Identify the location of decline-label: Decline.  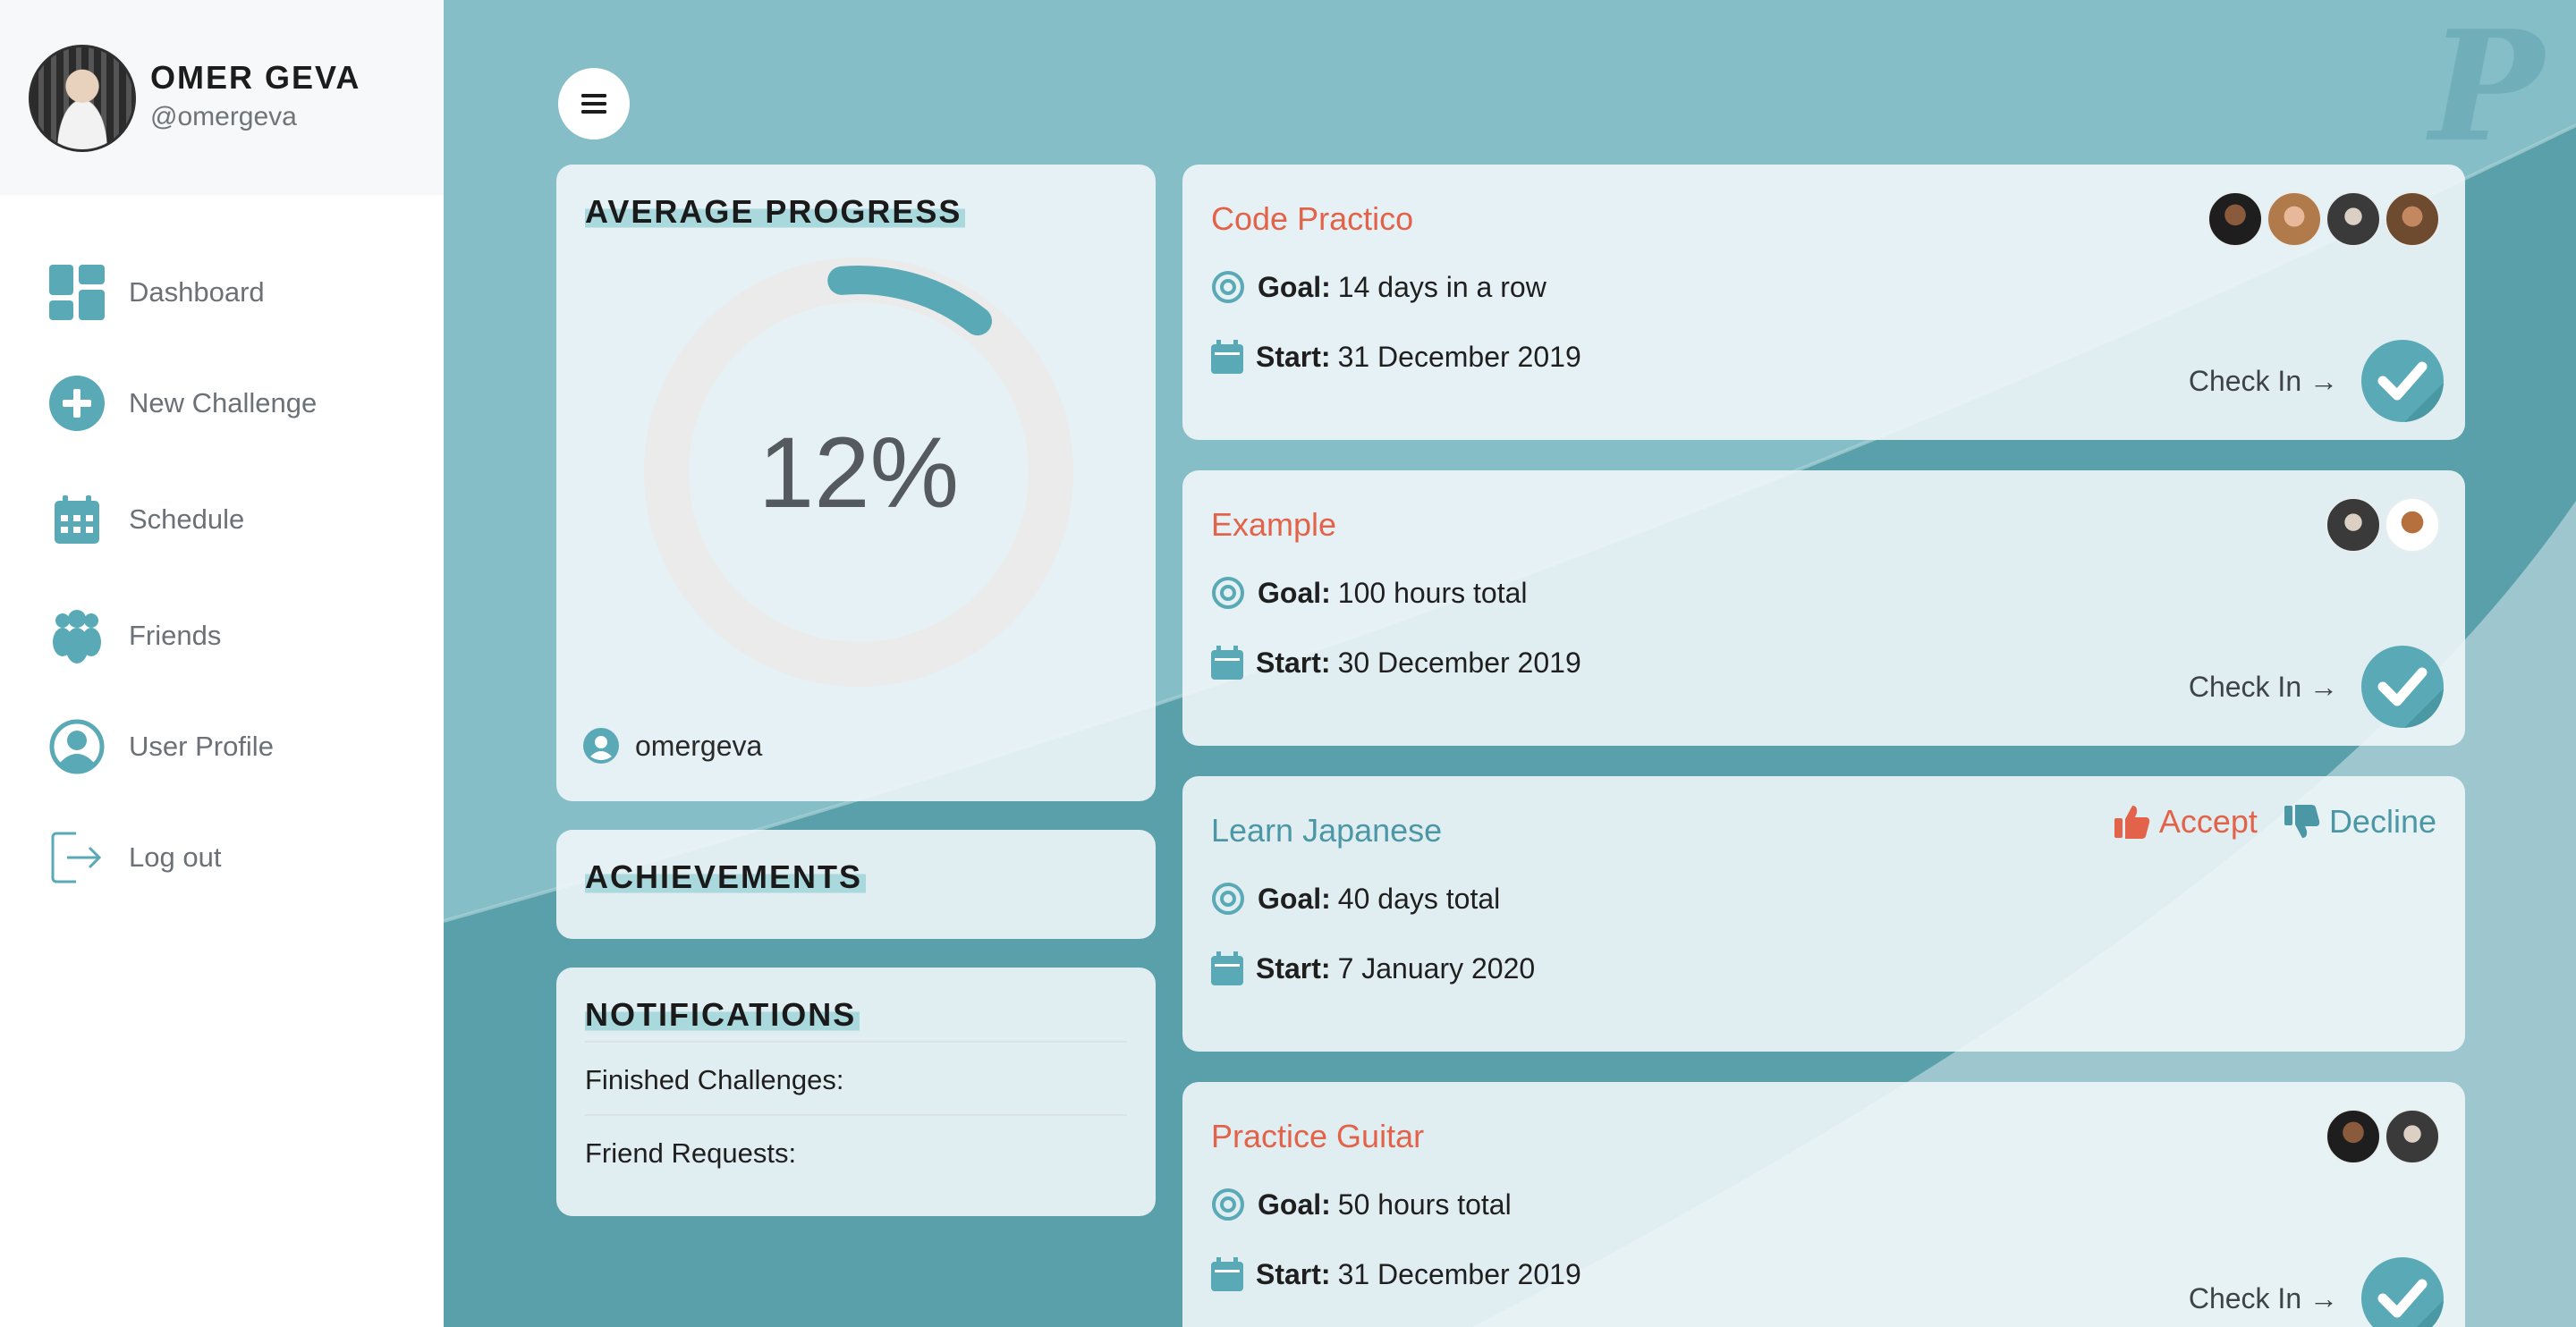
(2382, 821).